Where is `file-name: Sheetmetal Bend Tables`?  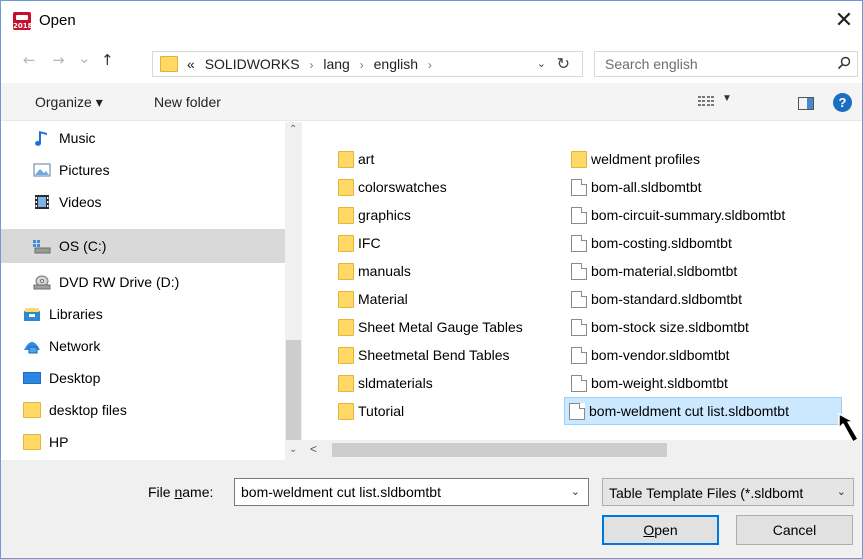 file-name: Sheetmetal Bend Tables is located at coordinates (434, 355).